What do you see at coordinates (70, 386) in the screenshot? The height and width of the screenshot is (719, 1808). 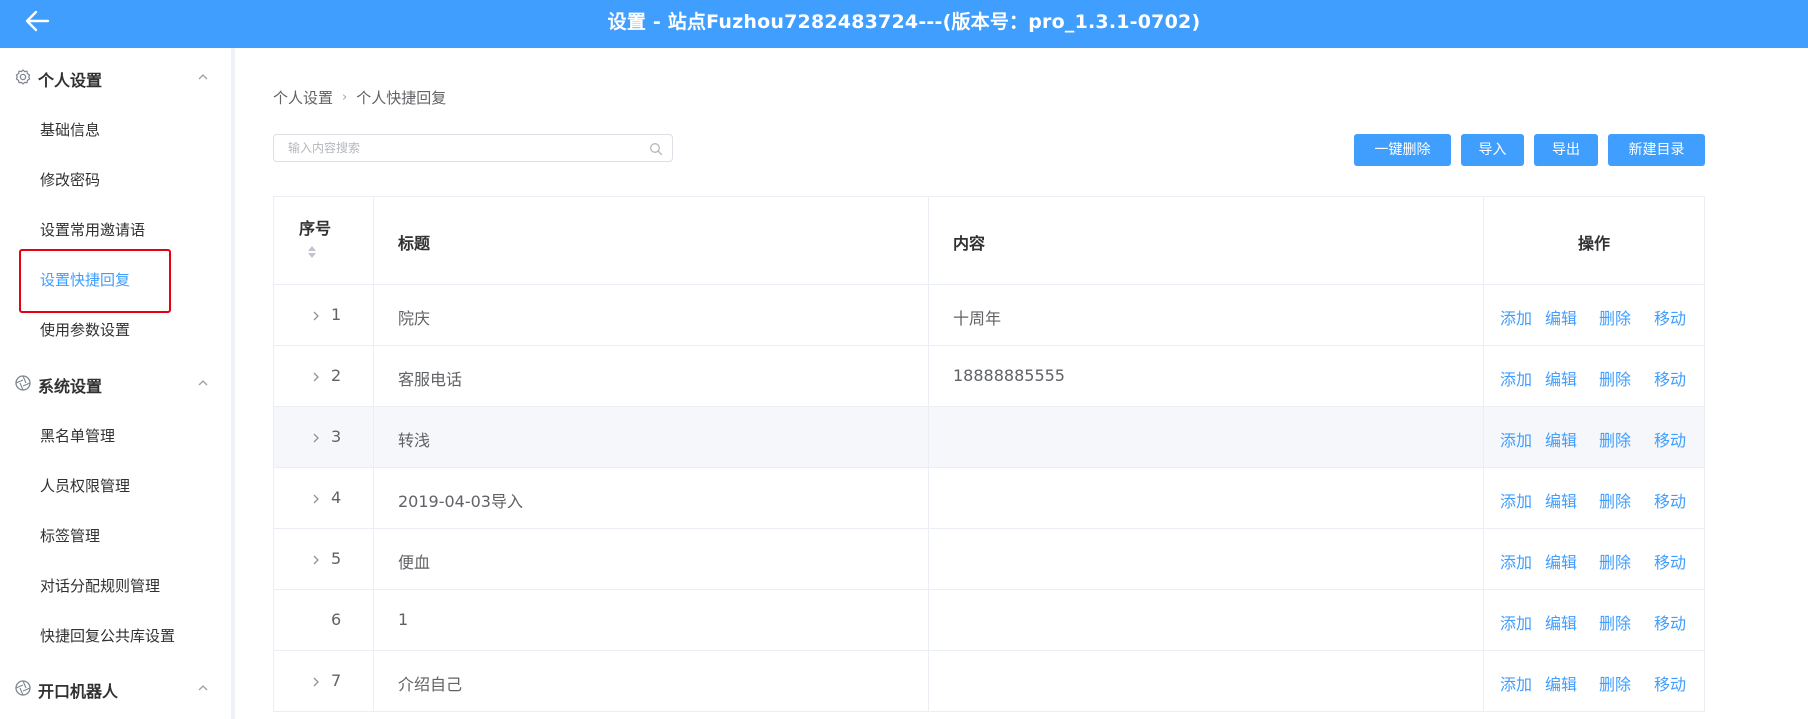 I see `sidebar-group-label: 系统设置` at bounding box center [70, 386].